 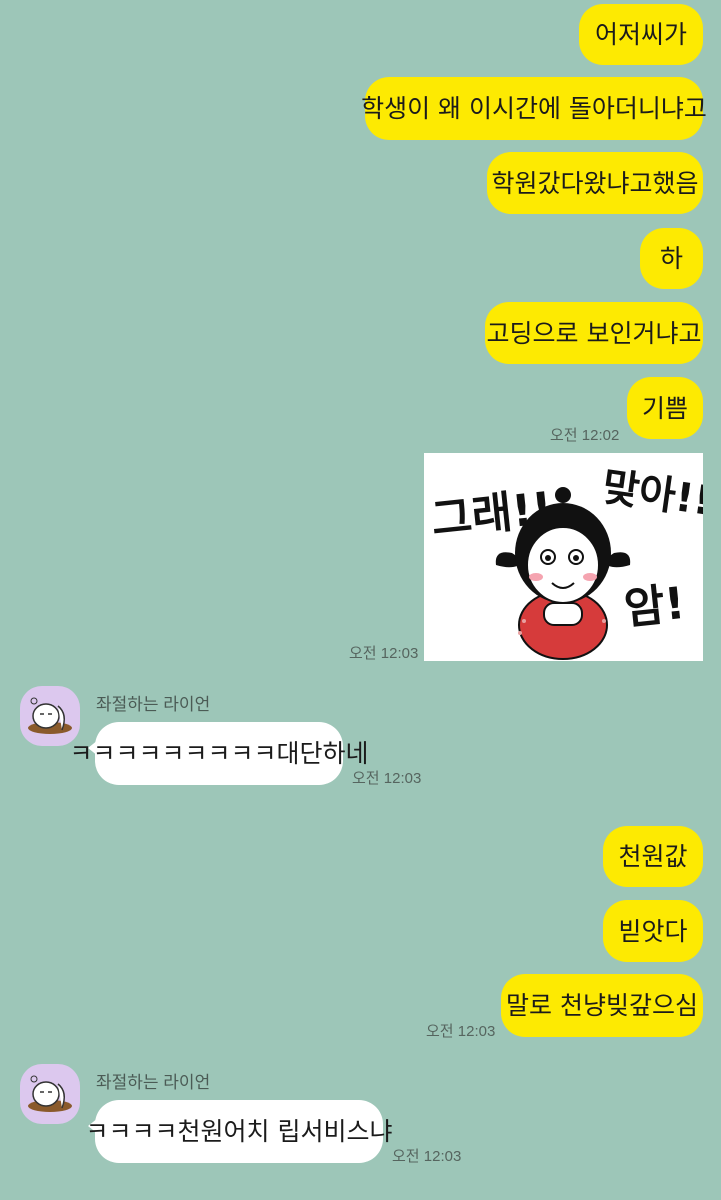 I want to click on outgoing-message: 말로 천냥빚갚으심, so click(x=602, y=1005).